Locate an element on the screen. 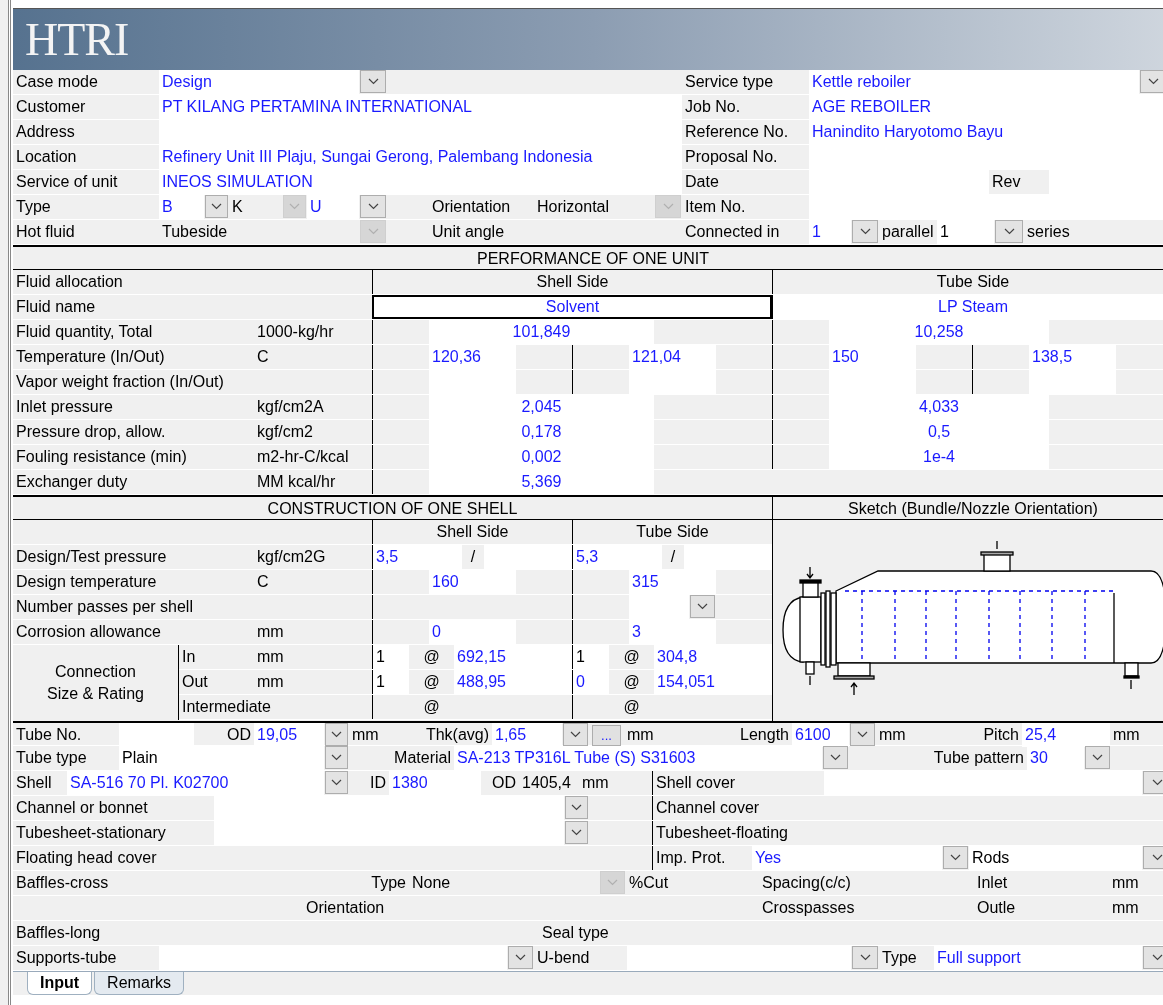  input-field: 30 is located at coordinates (1055, 758).